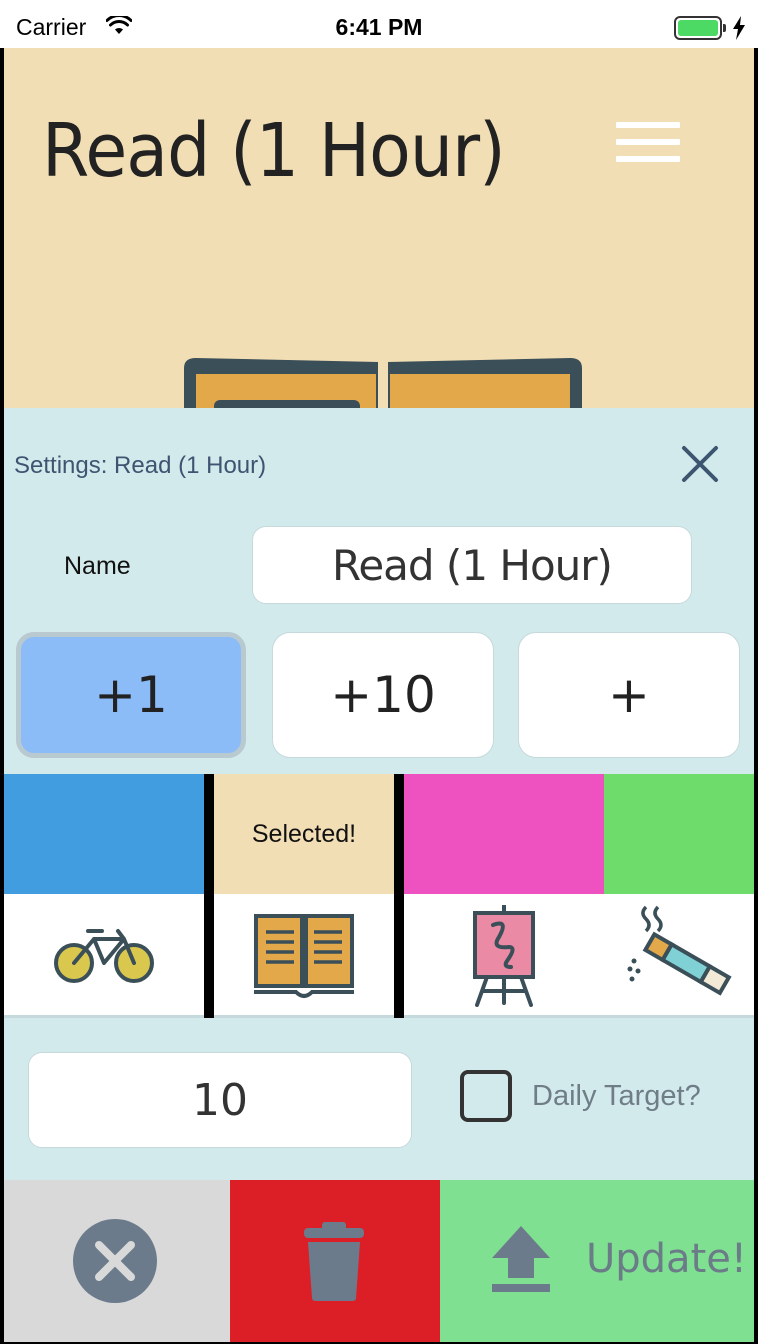  I want to click on settings-title: Settings: Read (1 Hour), so click(140, 465).